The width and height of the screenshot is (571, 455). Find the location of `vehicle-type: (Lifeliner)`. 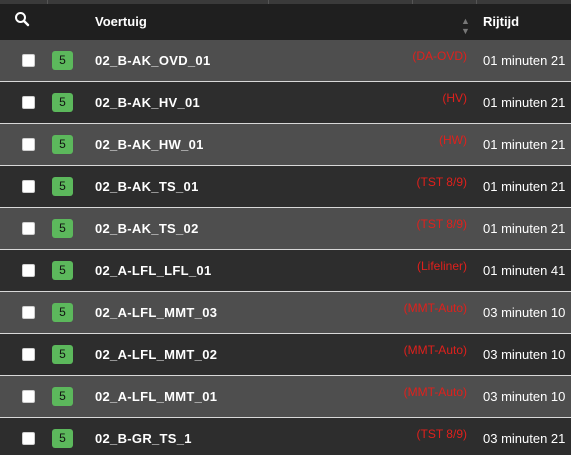

vehicle-type: (Lifeliner) is located at coordinates (441, 266).